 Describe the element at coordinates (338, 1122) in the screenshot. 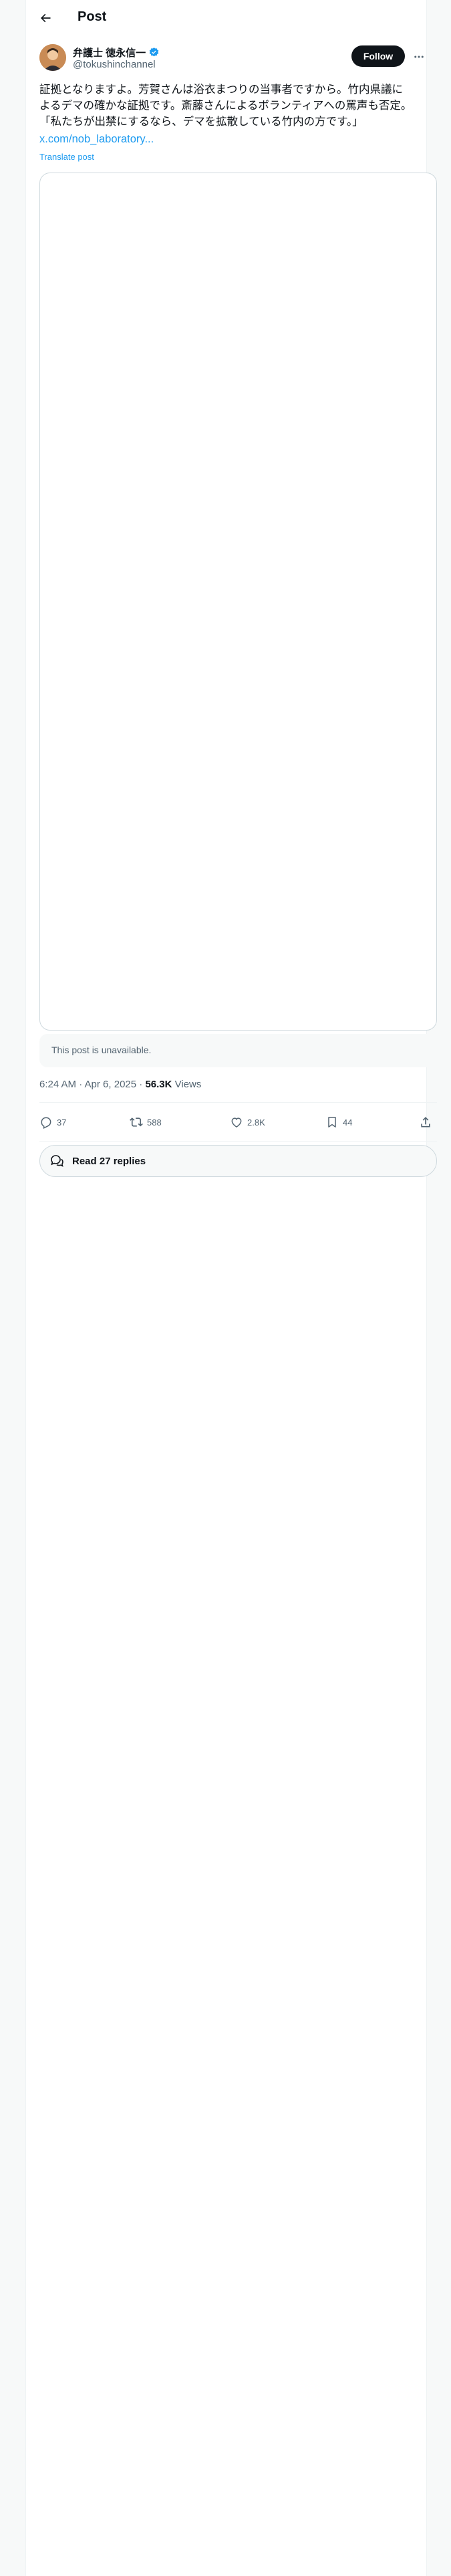

I see `bookmark-button: 44` at that location.